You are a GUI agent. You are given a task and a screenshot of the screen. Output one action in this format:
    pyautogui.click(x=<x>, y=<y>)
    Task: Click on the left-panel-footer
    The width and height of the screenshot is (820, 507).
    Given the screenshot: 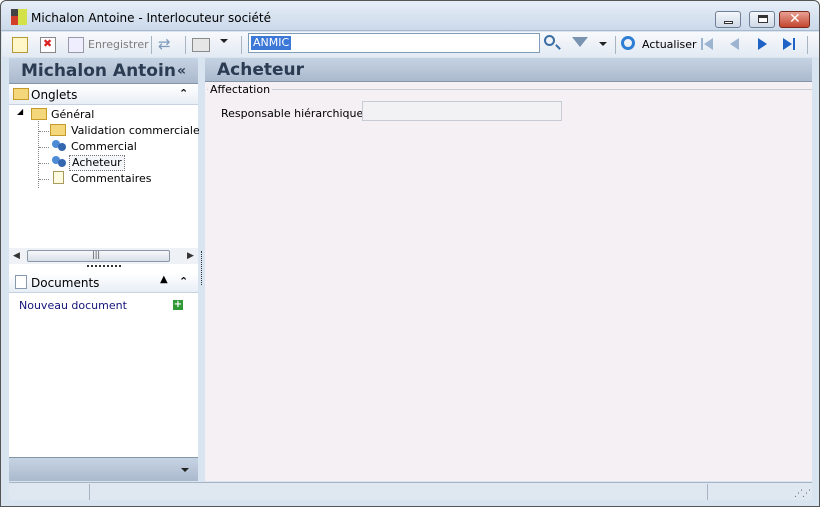 What is the action you would take?
    pyautogui.click(x=103, y=469)
    